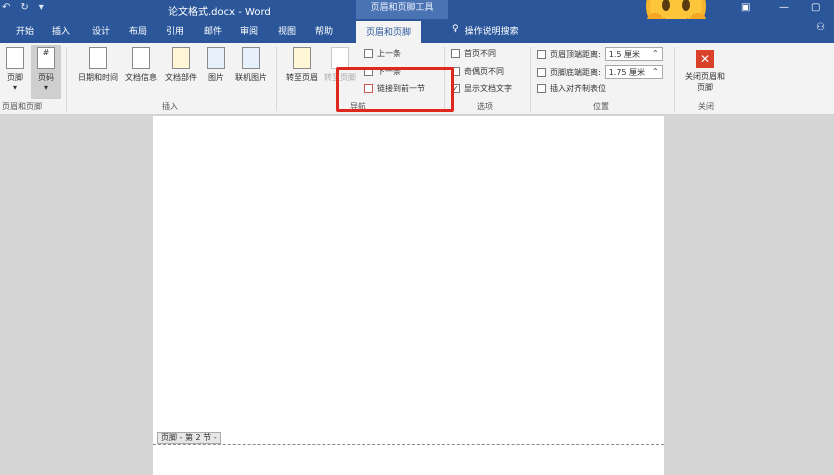  Describe the element at coordinates (601, 106) in the screenshot. I see `group-label-position: 位置` at that location.